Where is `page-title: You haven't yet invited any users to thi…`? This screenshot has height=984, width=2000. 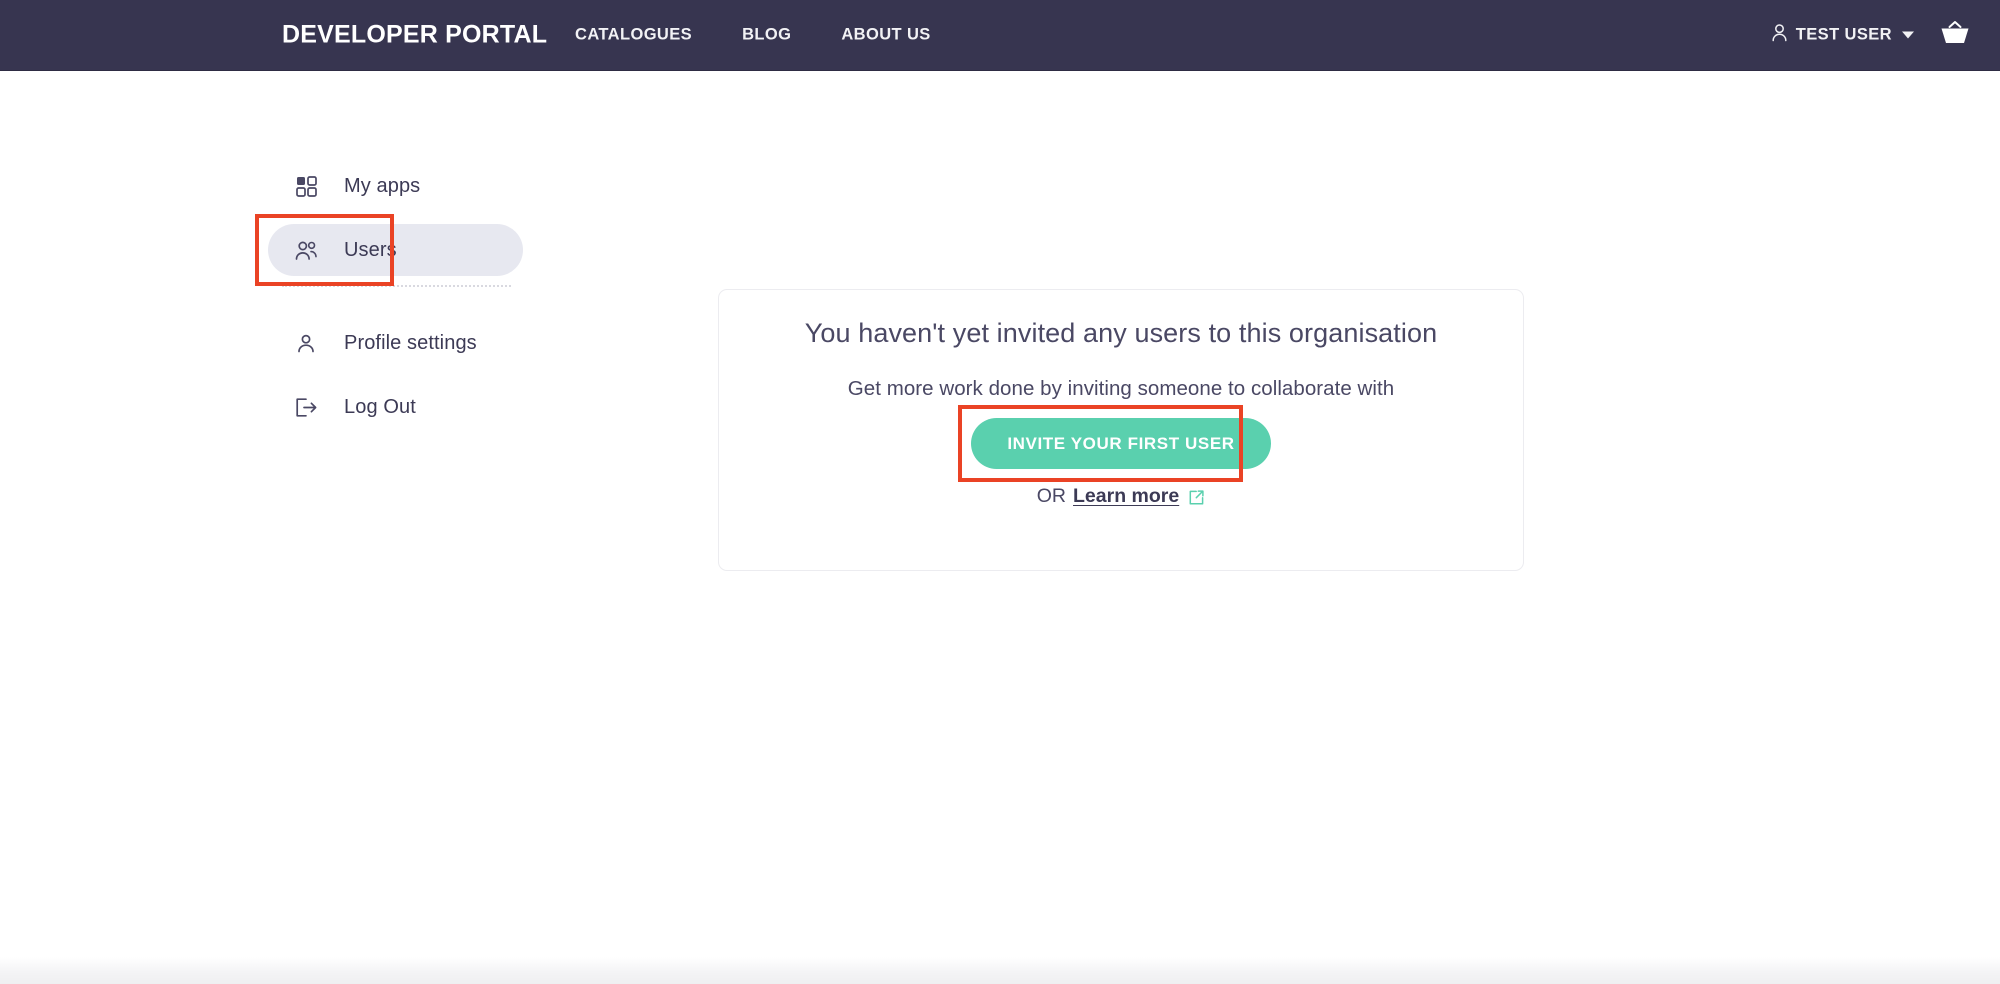 page-title: You haven't yet invited any users to thi… is located at coordinates (1121, 333).